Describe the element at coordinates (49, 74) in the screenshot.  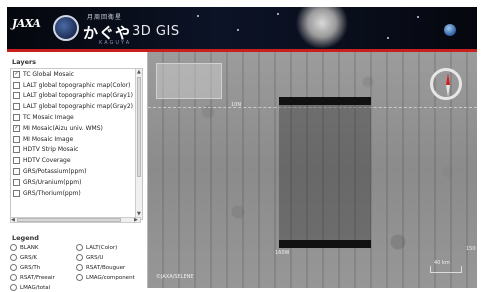
I see `layer-label: TC Global Mosaic` at that location.